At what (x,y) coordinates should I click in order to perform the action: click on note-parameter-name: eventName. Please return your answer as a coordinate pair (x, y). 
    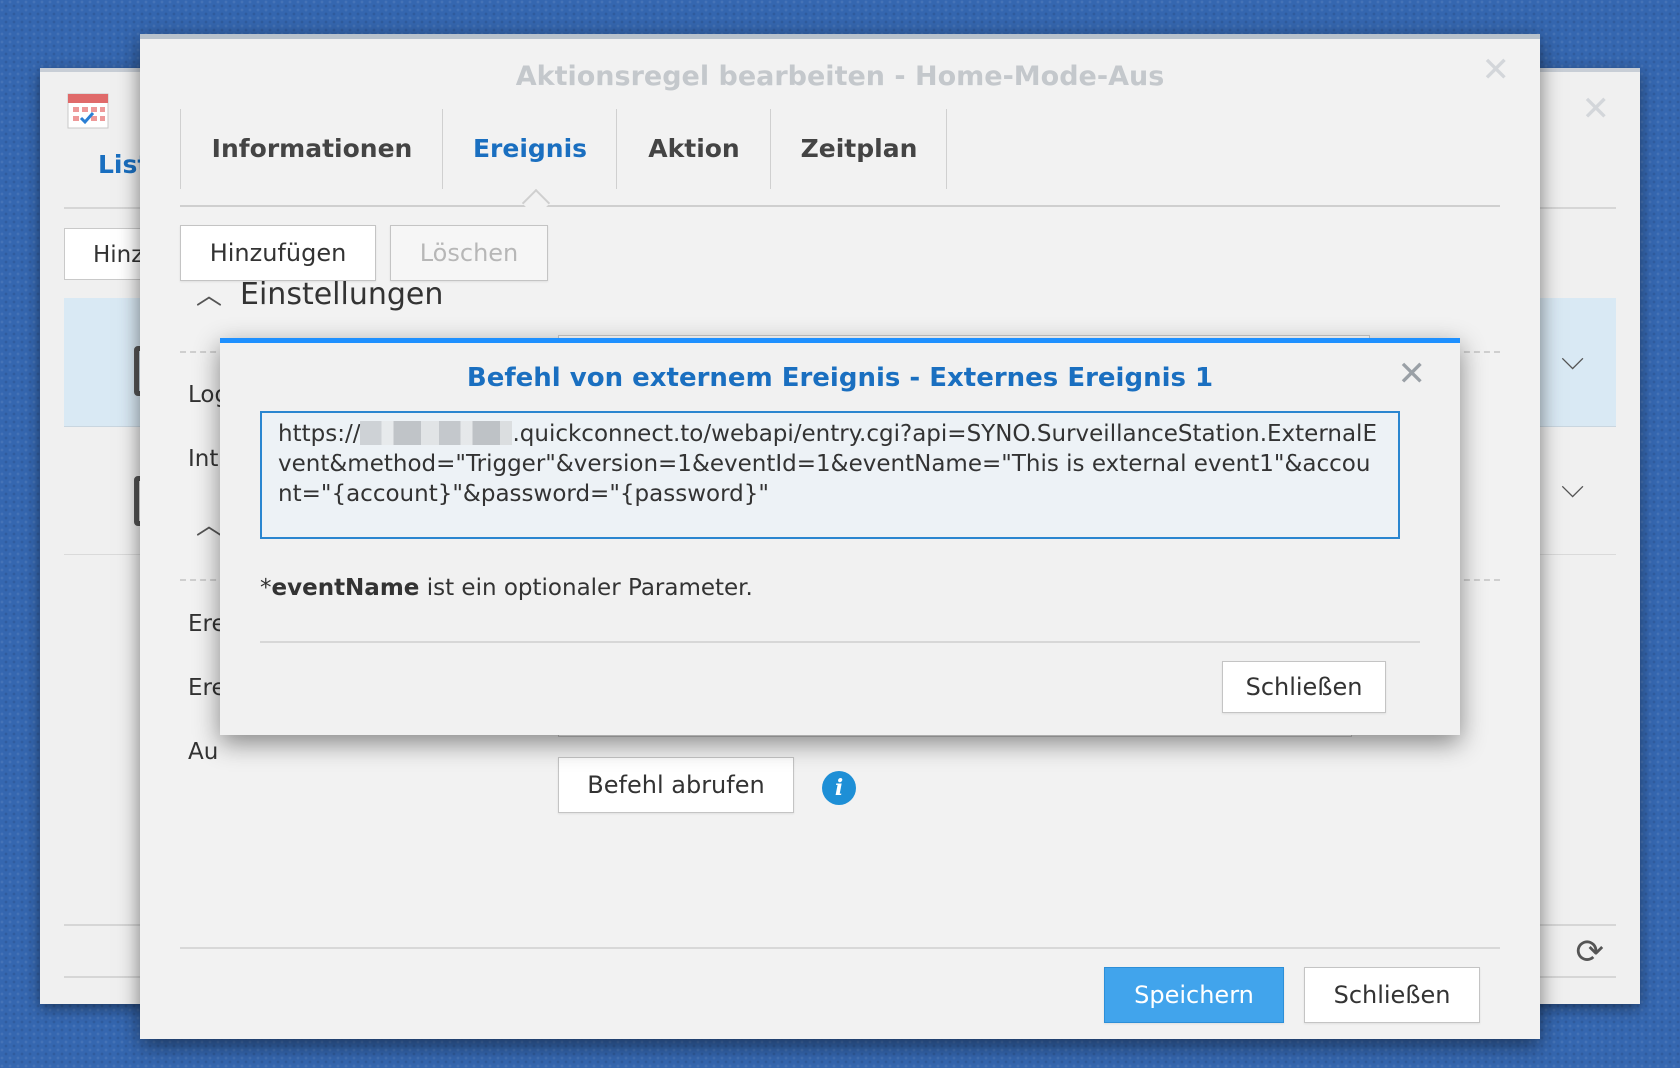
    Looking at the image, I should click on (345, 588).